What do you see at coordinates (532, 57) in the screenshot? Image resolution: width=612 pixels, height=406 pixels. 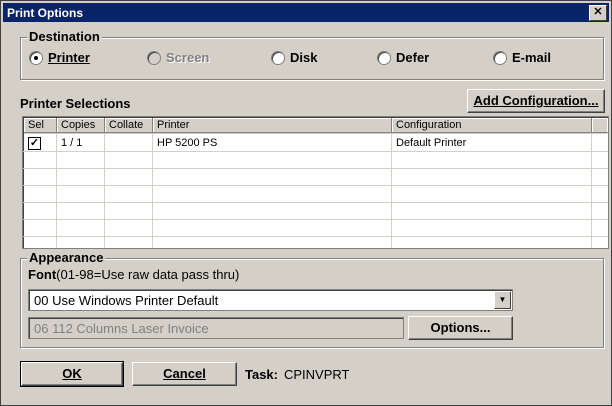 I see `radio-label: E-mail` at bounding box center [532, 57].